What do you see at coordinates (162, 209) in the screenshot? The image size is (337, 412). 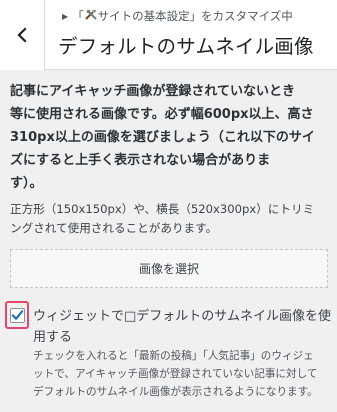 I see `note-line: 正方形（150x150px）や、横長（520x300px）にトリミ` at bounding box center [162, 209].